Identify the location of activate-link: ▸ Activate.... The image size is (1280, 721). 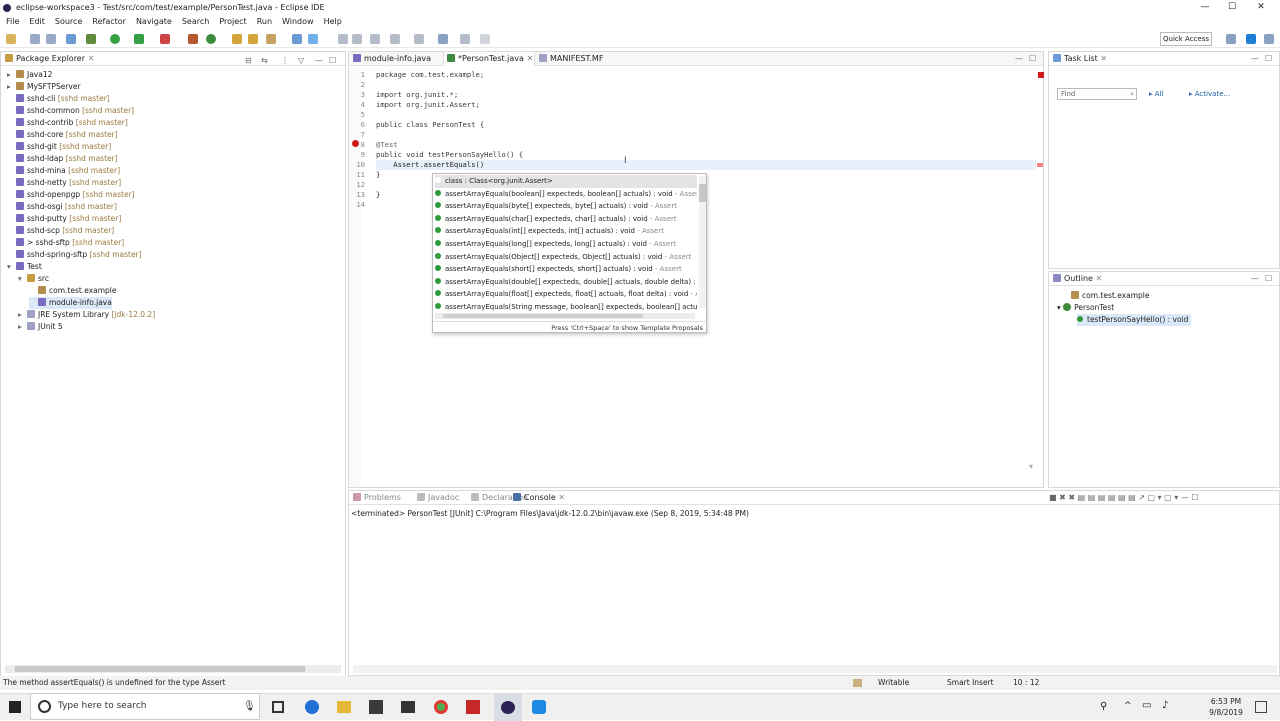
(1209, 94).